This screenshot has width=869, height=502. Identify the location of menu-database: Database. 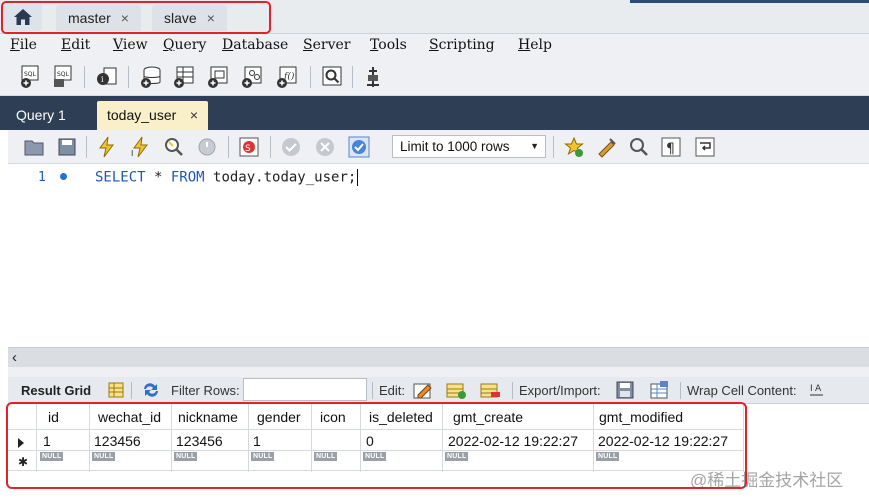
(255, 45).